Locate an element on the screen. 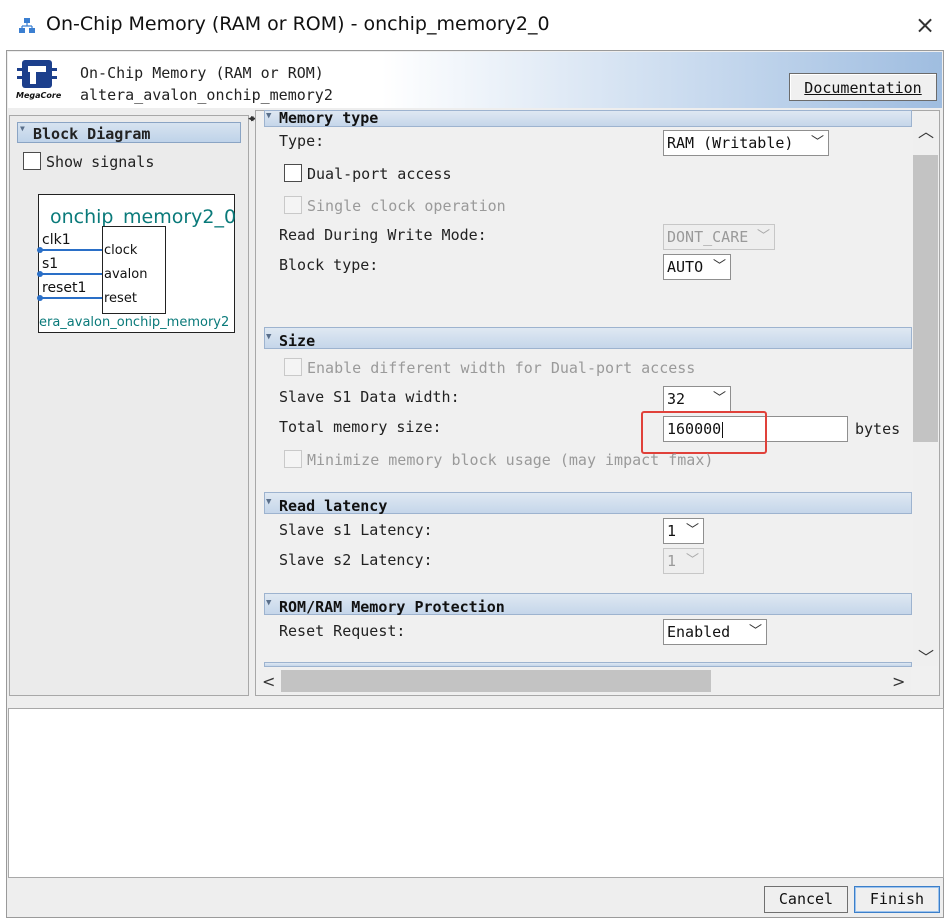 This screenshot has height=923, width=950. port-clock: clock is located at coordinates (121, 250).